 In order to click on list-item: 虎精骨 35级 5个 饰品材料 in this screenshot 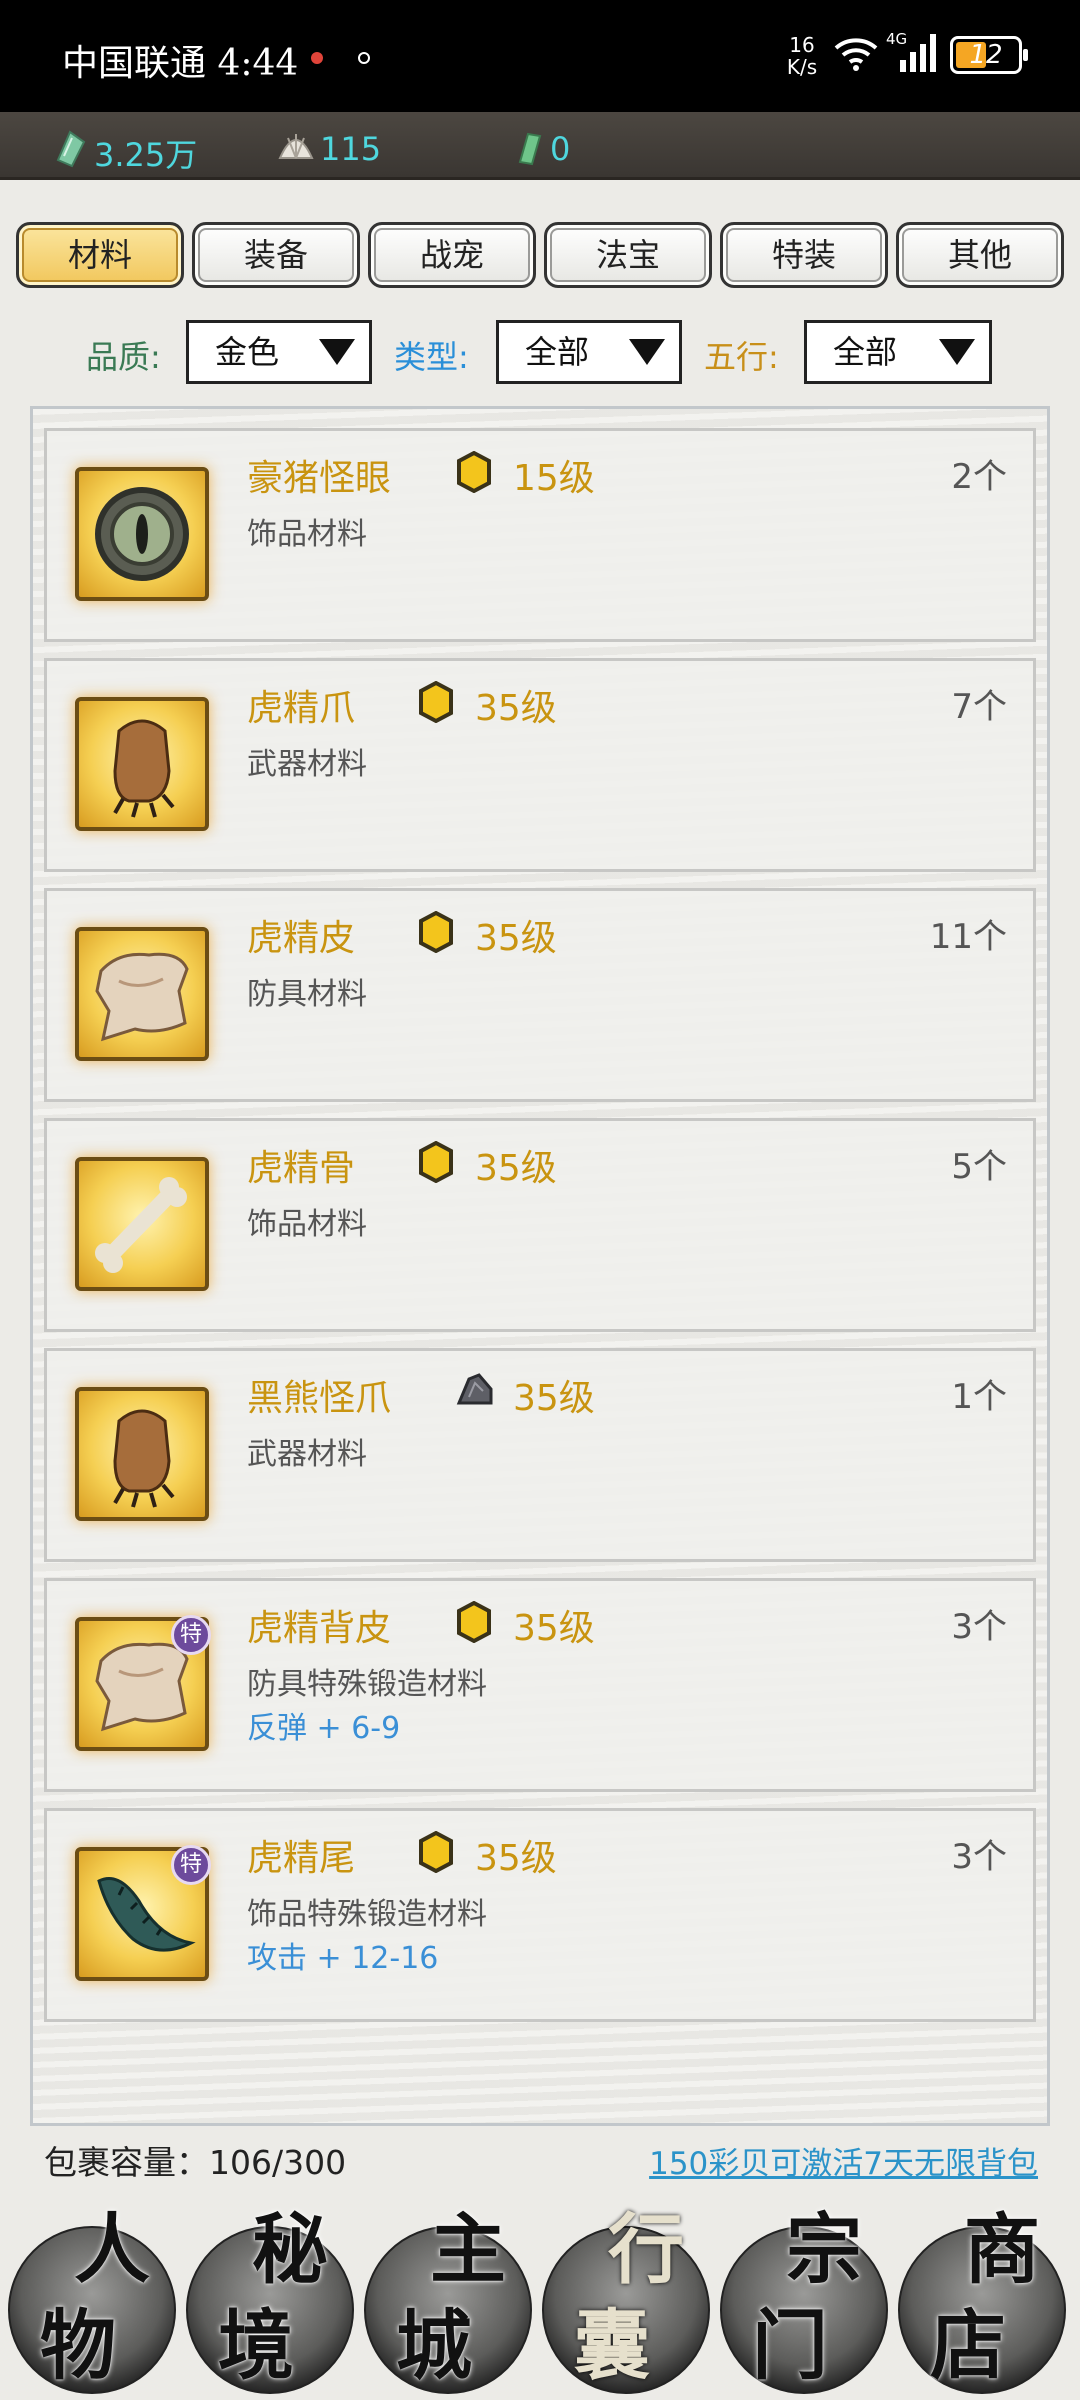, I will do `click(540, 1225)`.